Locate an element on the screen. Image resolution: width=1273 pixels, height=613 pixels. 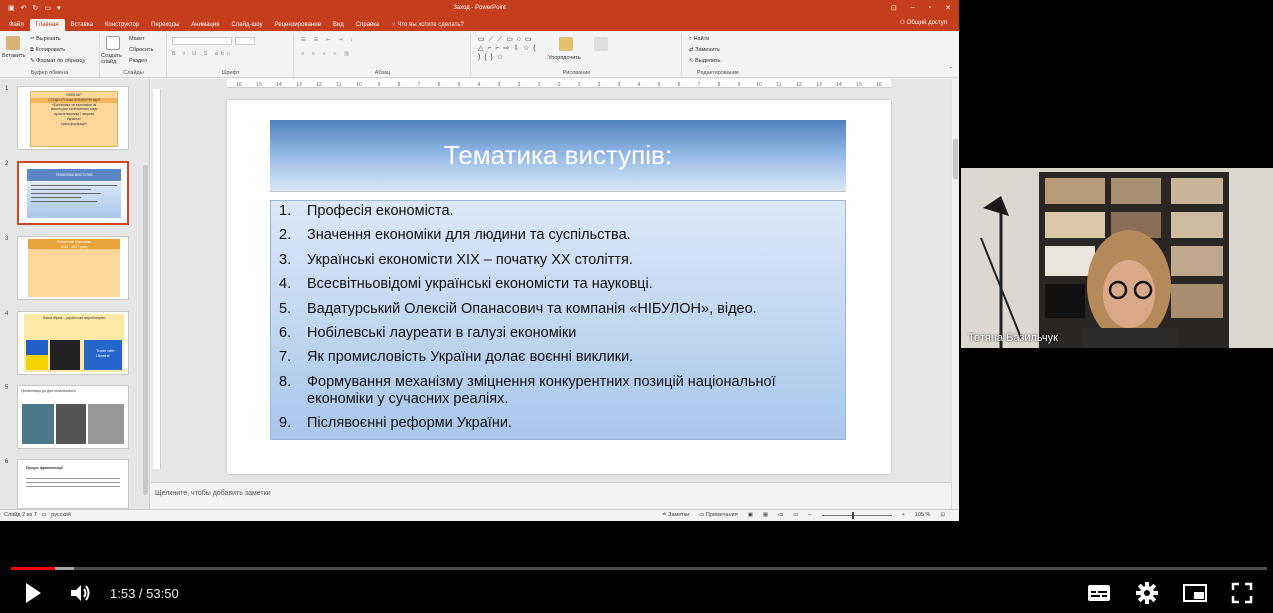
miniplayer-icon is located at coordinates (1195, 593).